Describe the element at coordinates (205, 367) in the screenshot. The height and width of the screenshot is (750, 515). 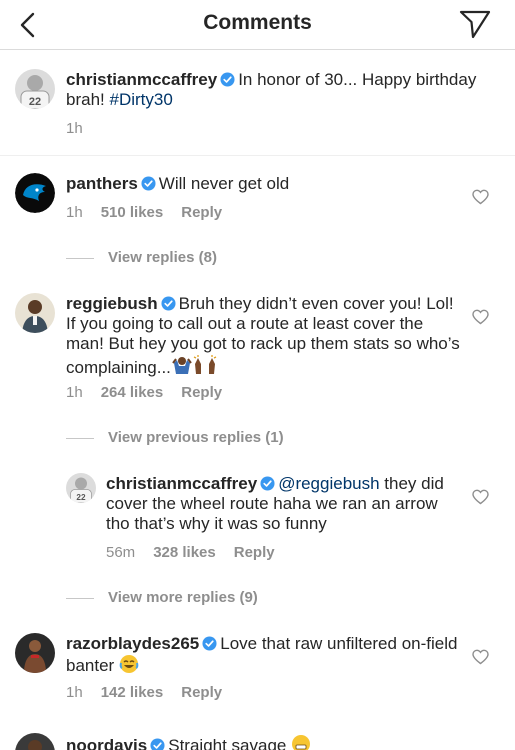
I see `raising-hands-emoji-icon` at that location.